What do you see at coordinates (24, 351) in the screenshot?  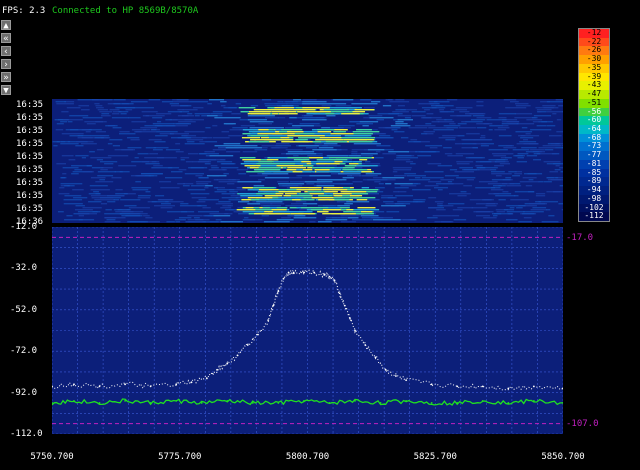 I see `y-tick-label: -72.0` at bounding box center [24, 351].